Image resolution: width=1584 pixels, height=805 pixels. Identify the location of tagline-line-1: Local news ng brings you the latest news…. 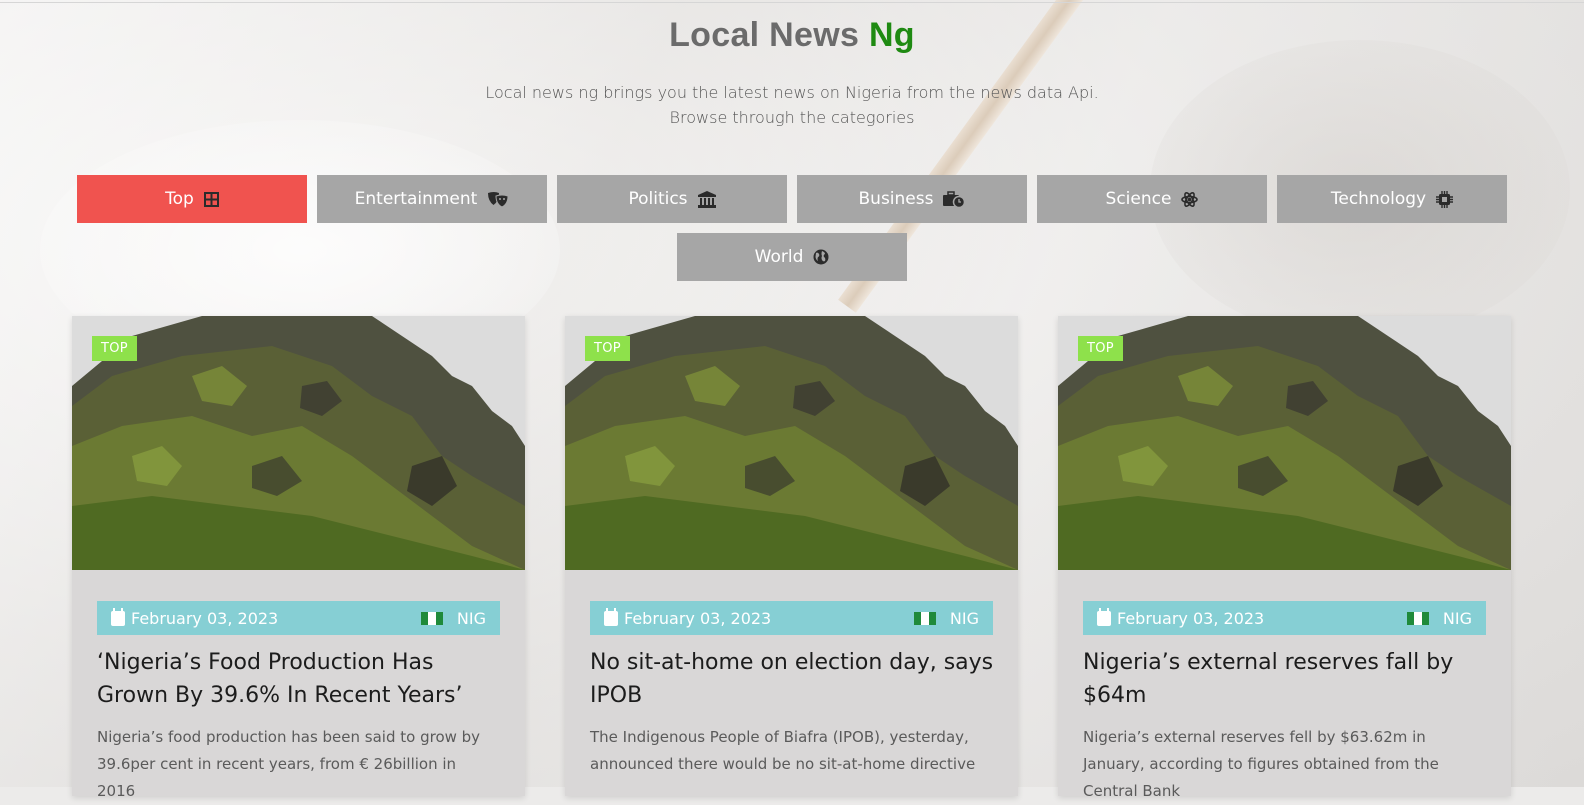
(792, 92).